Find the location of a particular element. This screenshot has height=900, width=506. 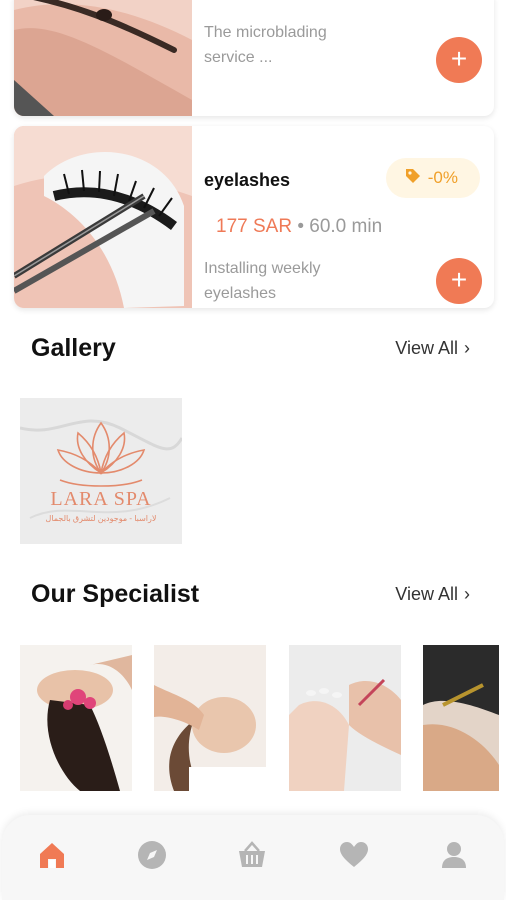

heart-icon is located at coordinates (354, 854).